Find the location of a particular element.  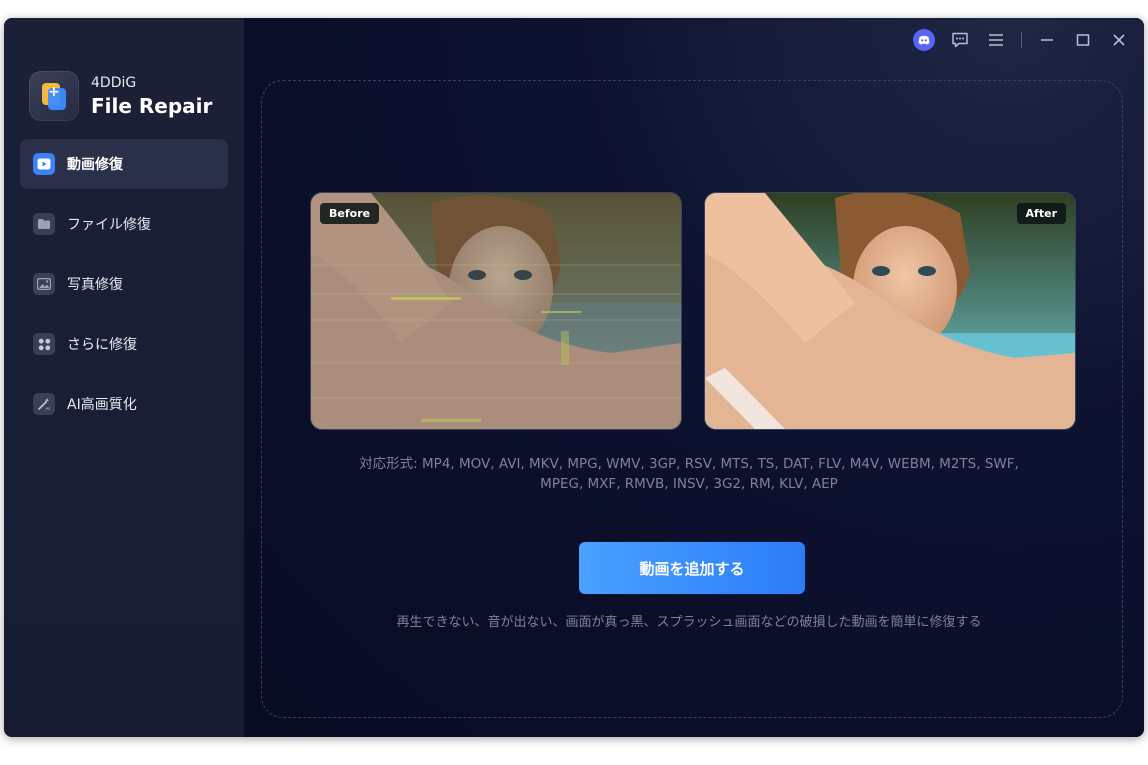

sidebar-item-label: AI高画質化 is located at coordinates (102, 405).